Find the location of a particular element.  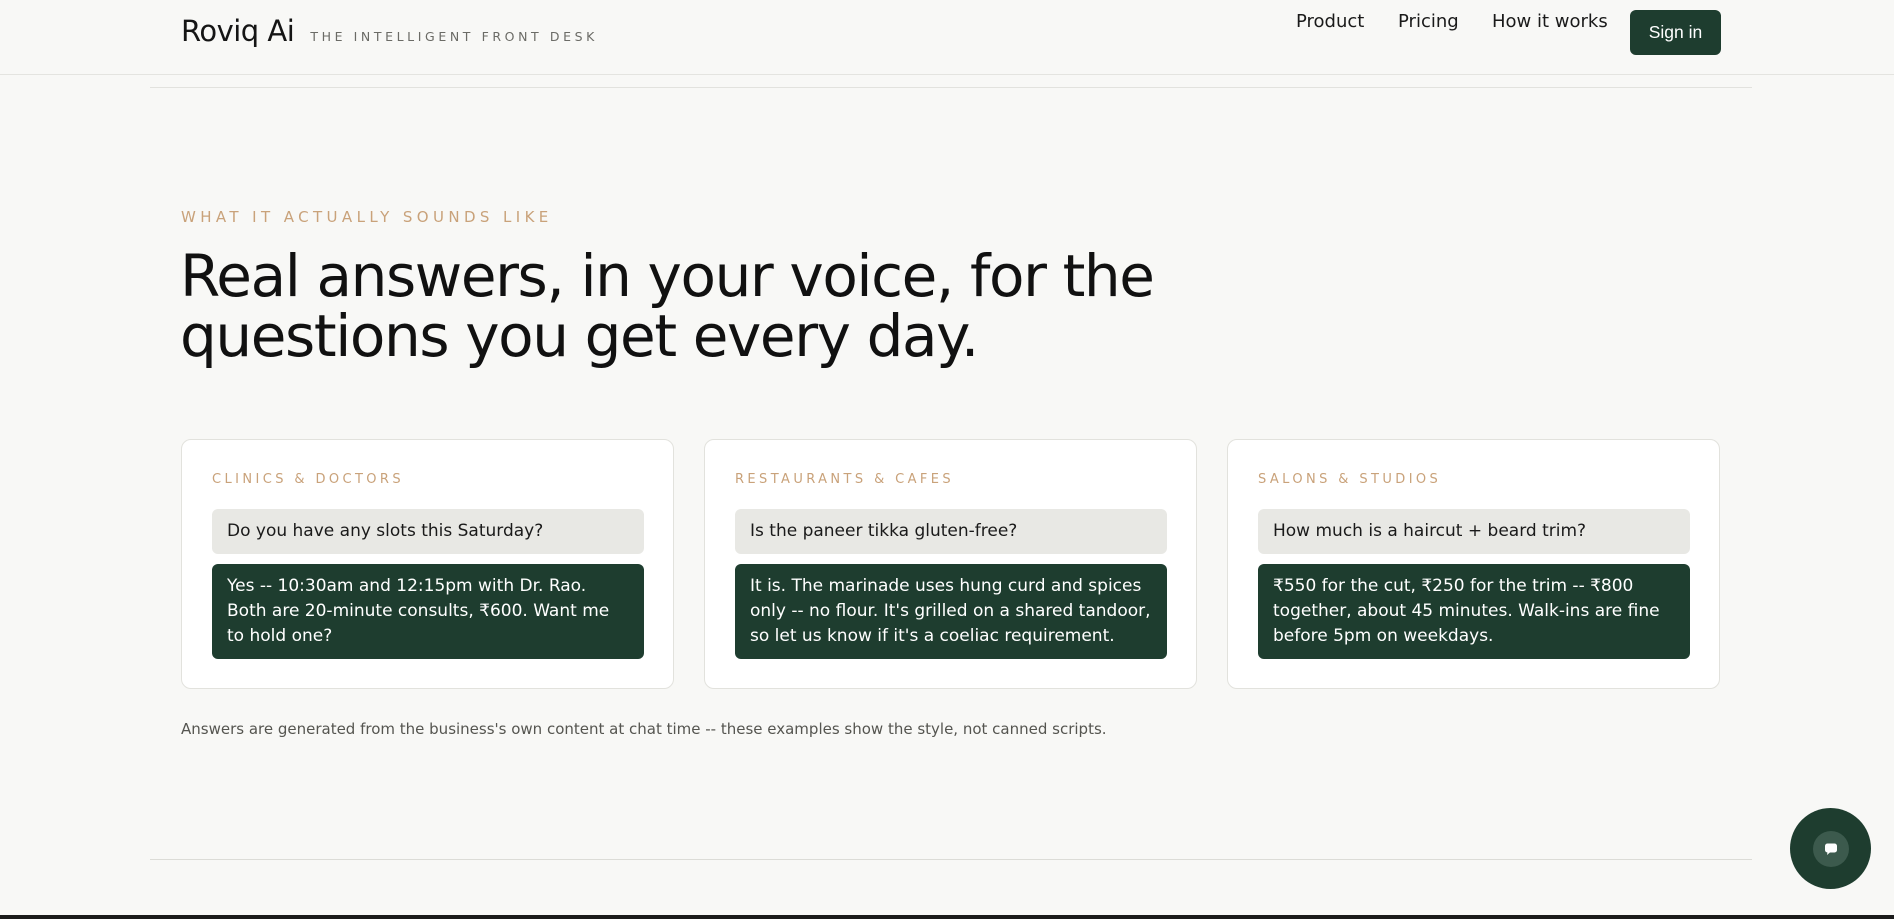

question-bubble: Do you have any slots this Saturday? is located at coordinates (428, 531).